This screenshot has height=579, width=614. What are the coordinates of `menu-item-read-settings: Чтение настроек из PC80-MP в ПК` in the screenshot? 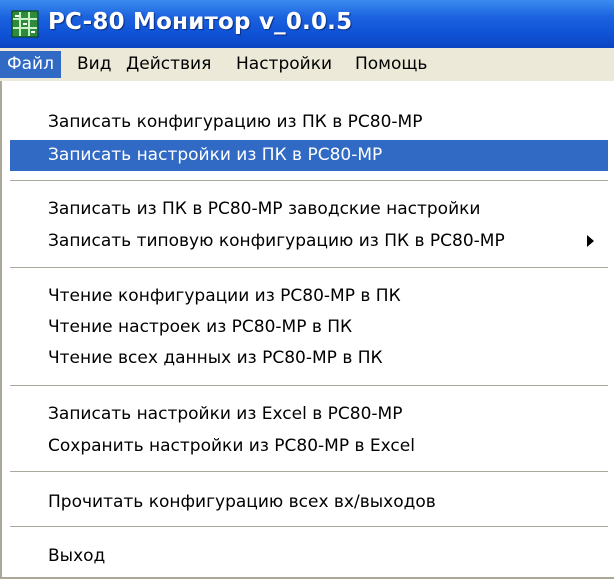 It's located at (309, 327).